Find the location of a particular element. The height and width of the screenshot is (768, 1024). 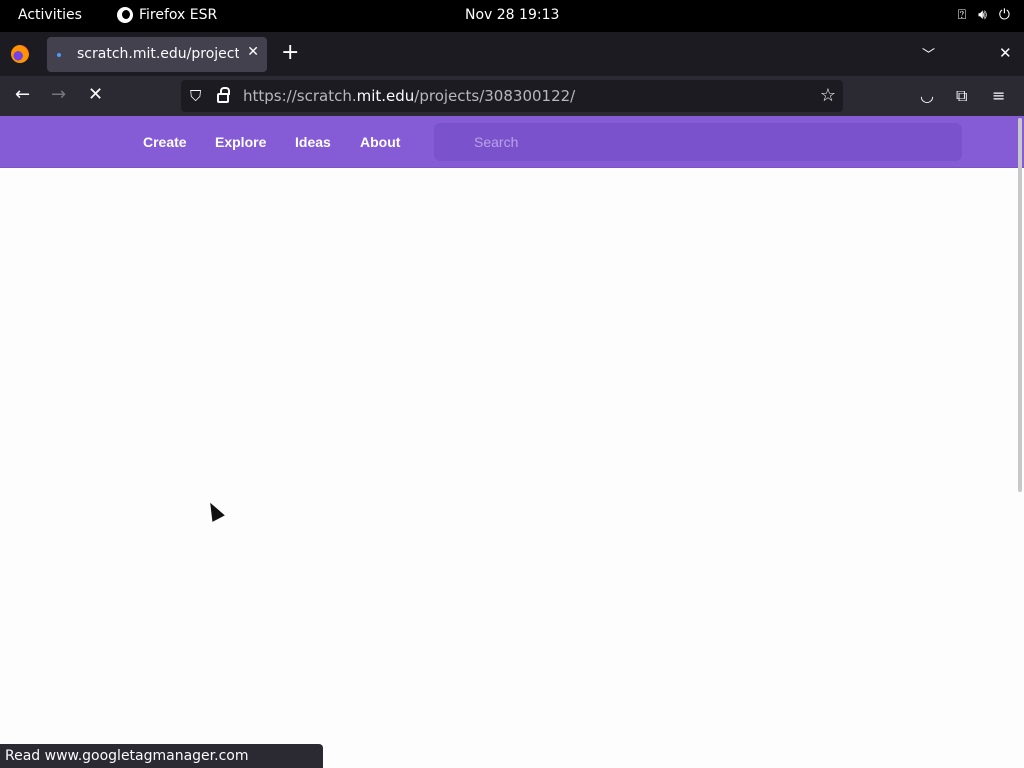

tab-strip: scratch.mit.edu/projects/ ✕ is located at coordinates (512, 54).